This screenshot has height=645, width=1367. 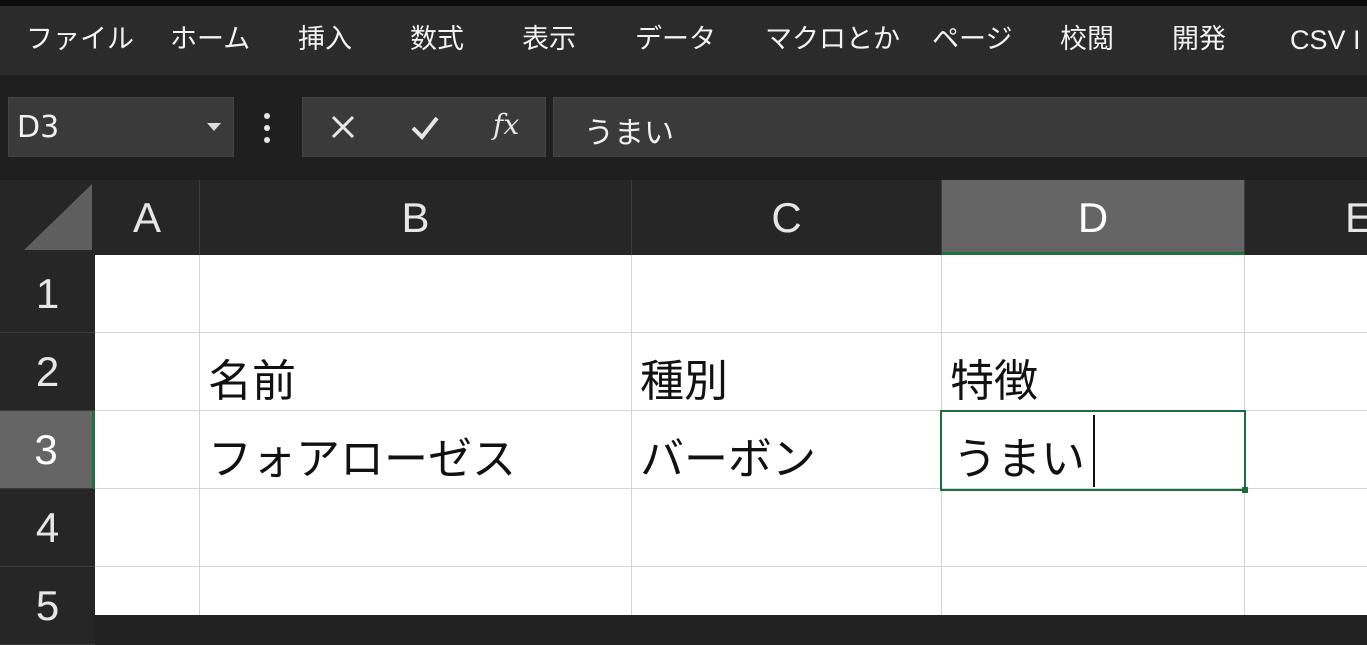 I want to click on row-header-2: 2, so click(x=47, y=372).